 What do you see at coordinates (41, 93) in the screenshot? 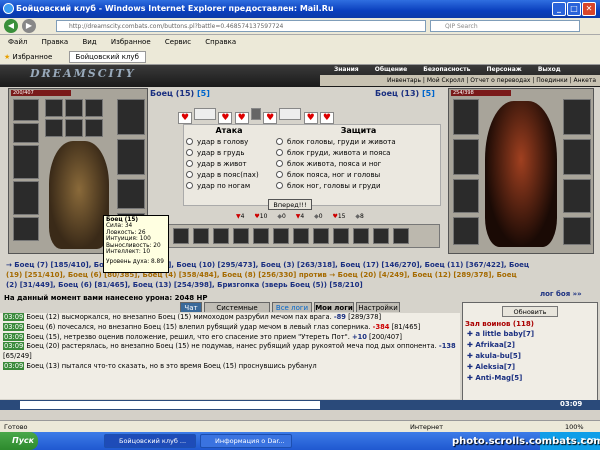
I see `left-hp-bar: 200/407` at bounding box center [41, 93].